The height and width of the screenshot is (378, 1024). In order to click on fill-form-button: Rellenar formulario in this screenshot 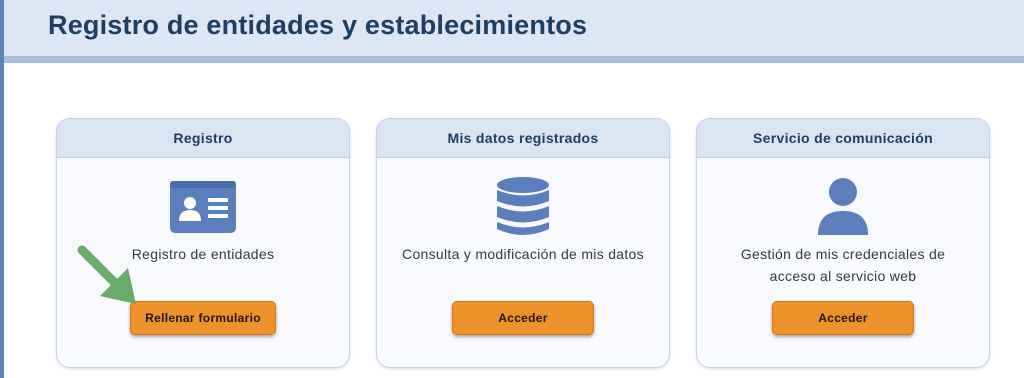, I will do `click(203, 318)`.